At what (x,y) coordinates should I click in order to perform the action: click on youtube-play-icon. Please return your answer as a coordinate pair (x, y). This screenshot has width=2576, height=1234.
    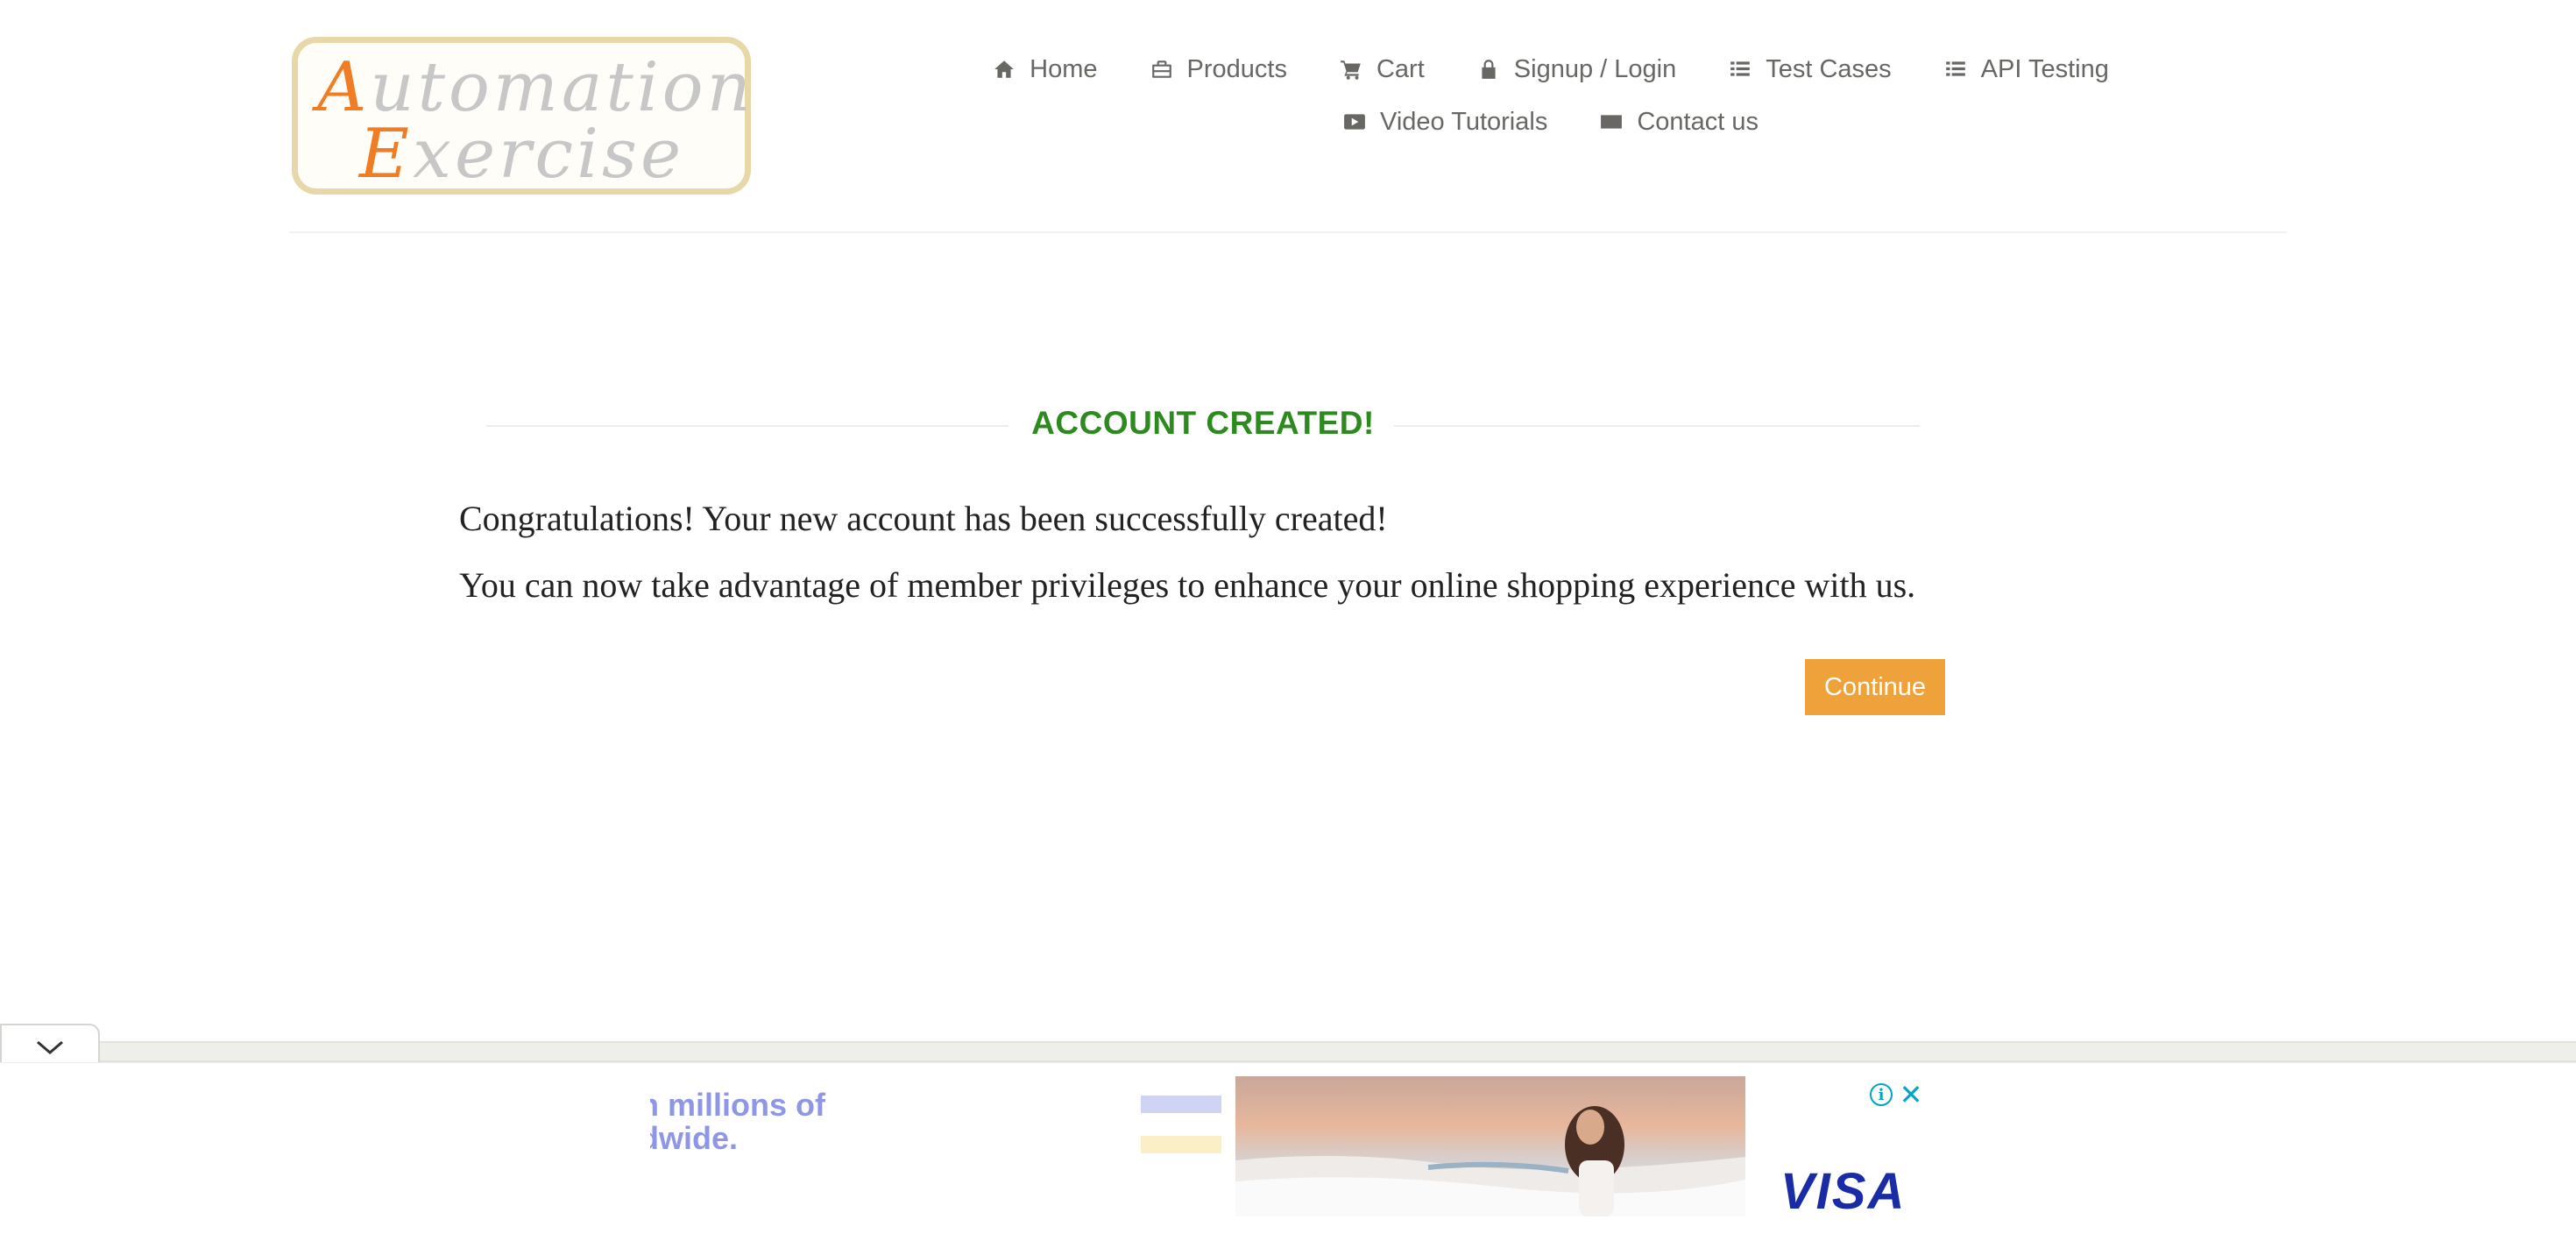
    Looking at the image, I should click on (1354, 122).